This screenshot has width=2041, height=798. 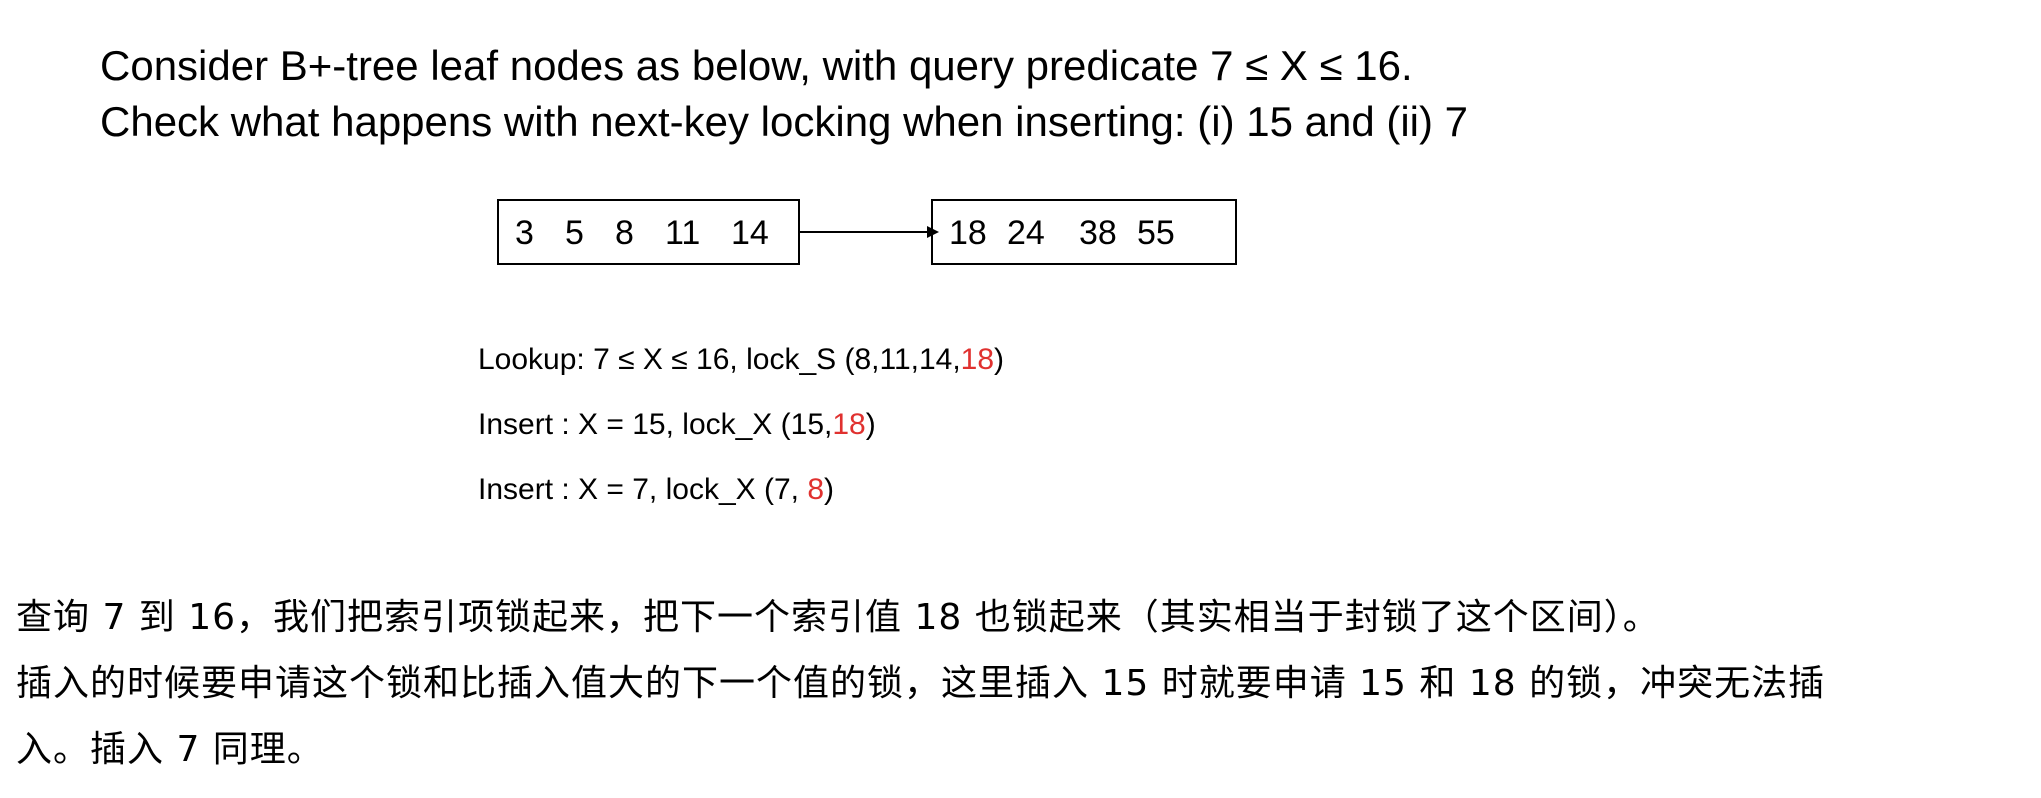 What do you see at coordinates (643, 489) in the screenshot?
I see `lock-text: Insert : X = 7, lock_X (7,` at bounding box center [643, 489].